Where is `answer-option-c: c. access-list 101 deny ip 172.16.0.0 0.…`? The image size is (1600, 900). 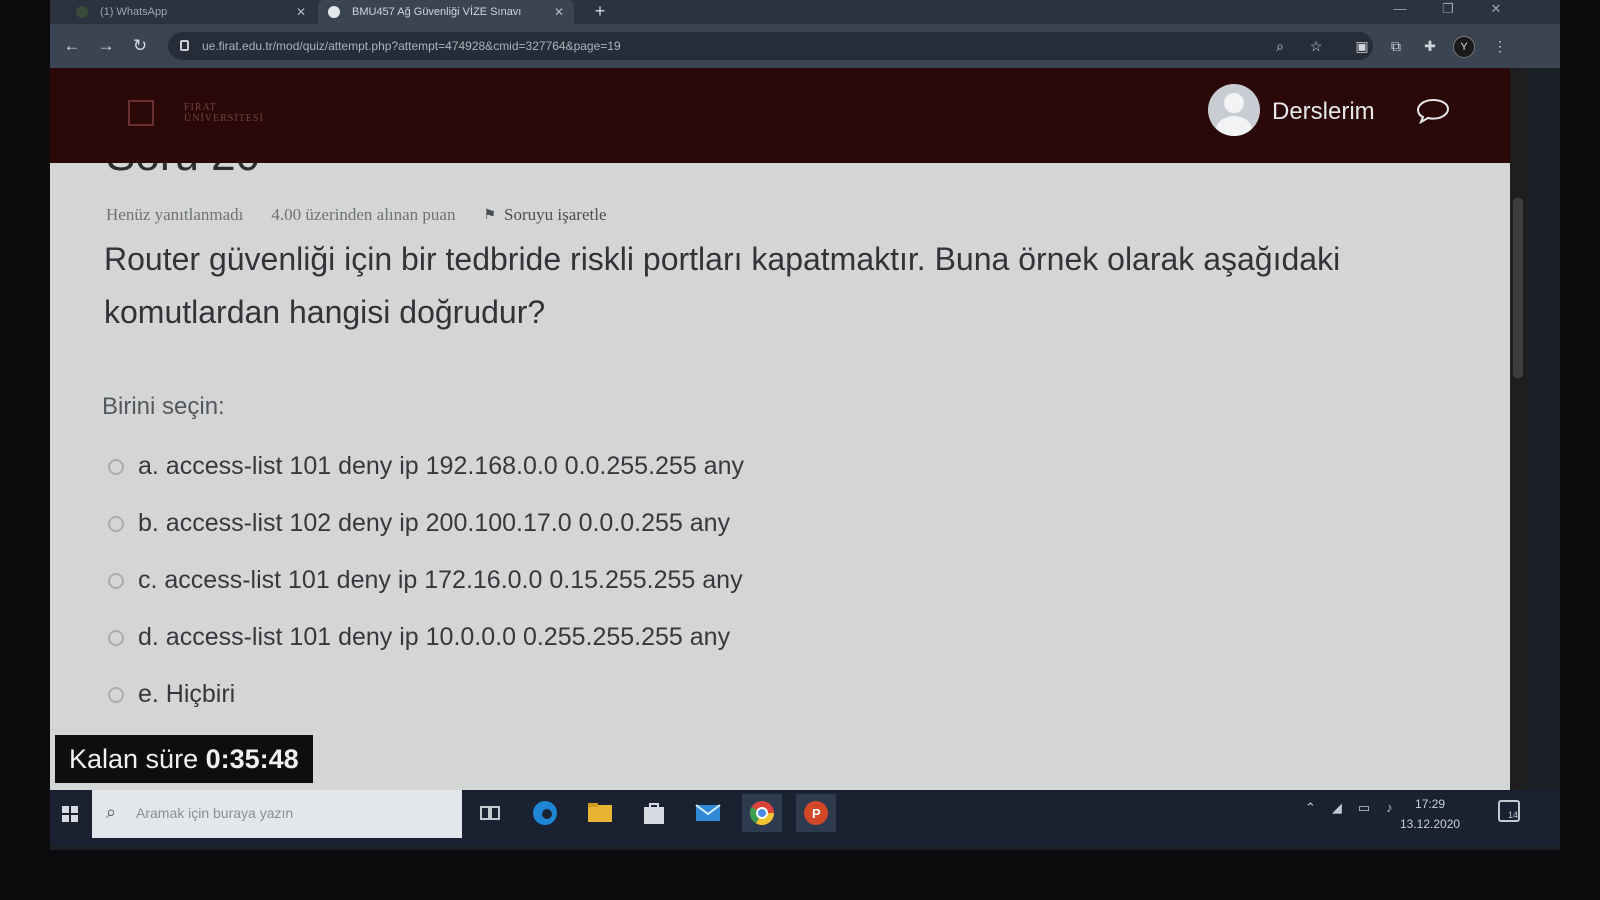 answer-option-c: c. access-list 101 deny ip 172.16.0.0 0.… is located at coordinates (426, 580).